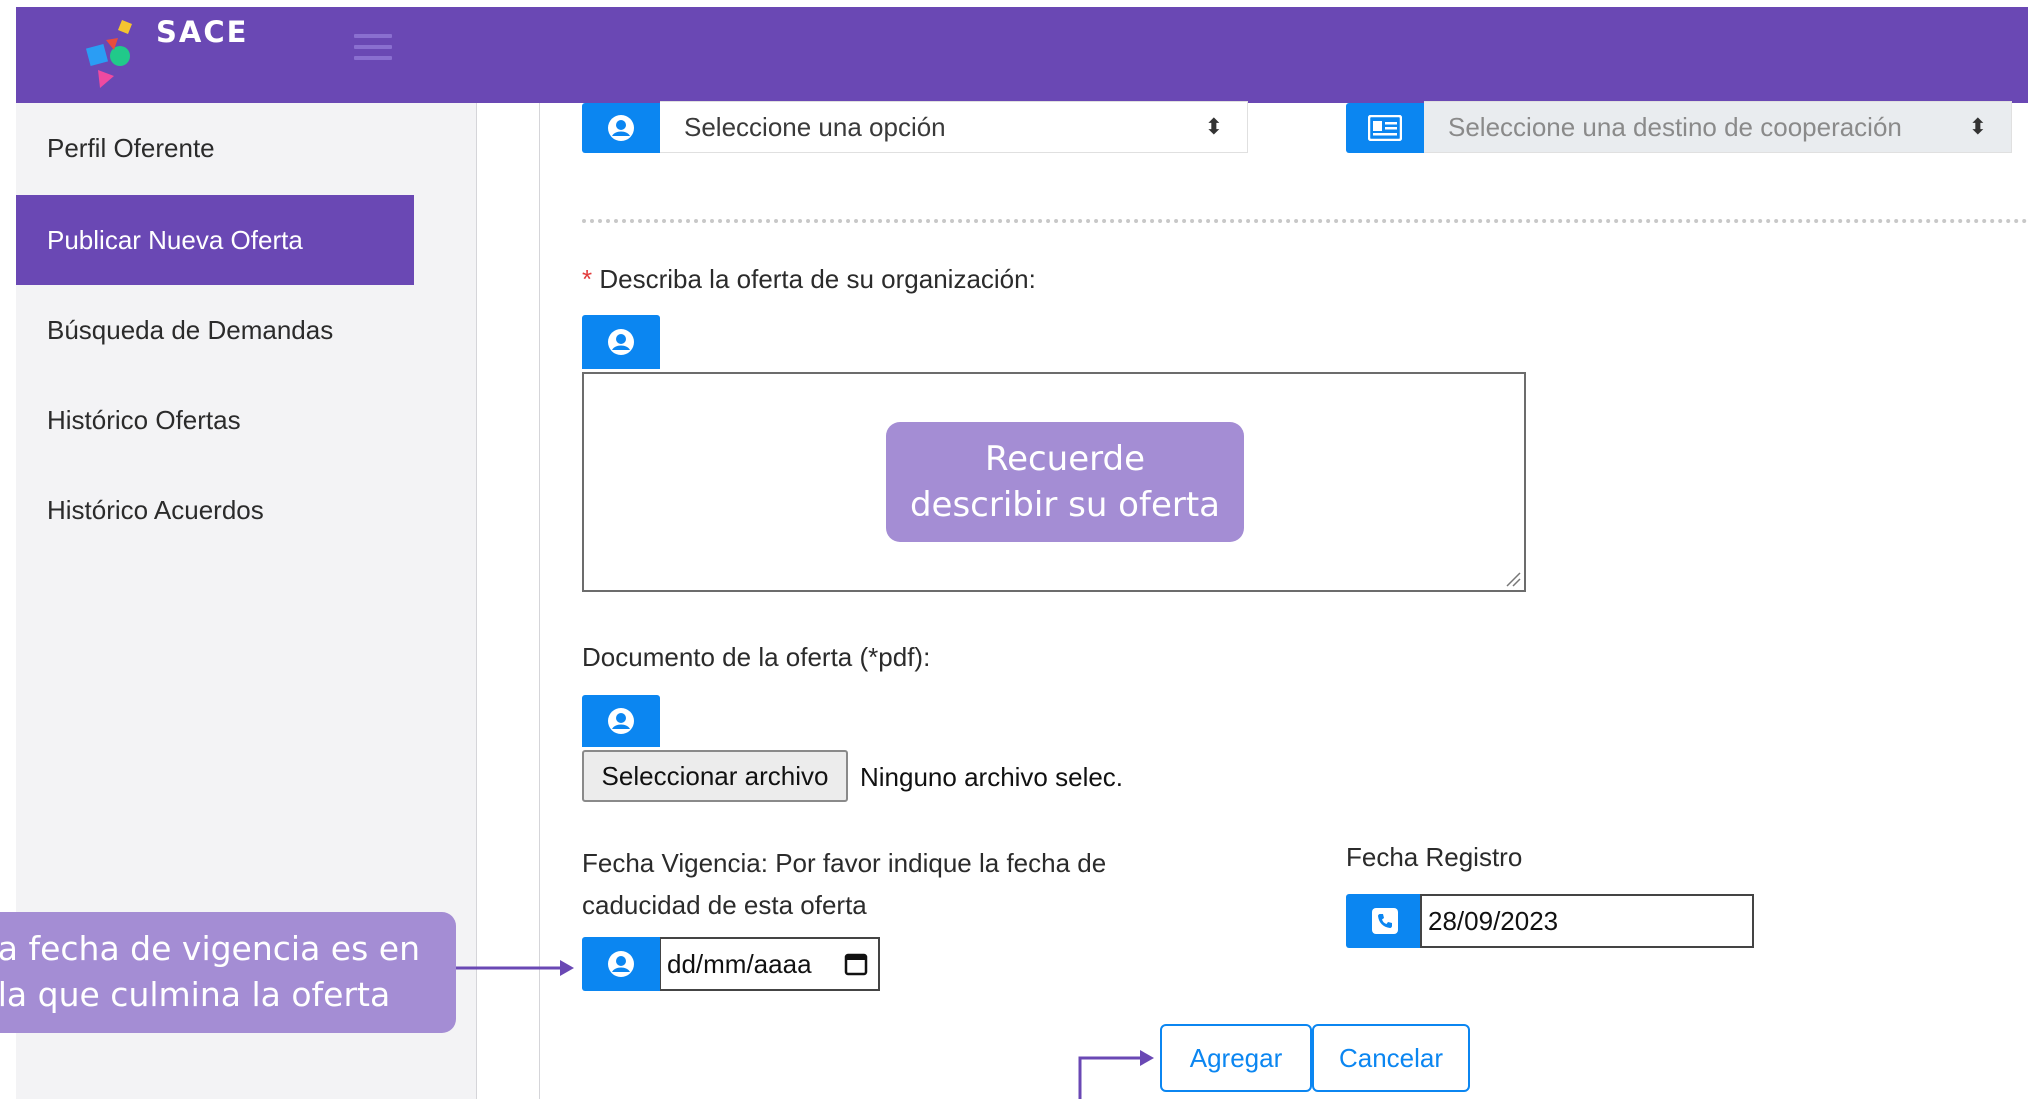 This screenshot has height=1099, width=2028. What do you see at coordinates (724, 905) in the screenshot?
I see `fecha-vigencia-label-line: caducidad de esta oferta` at bounding box center [724, 905].